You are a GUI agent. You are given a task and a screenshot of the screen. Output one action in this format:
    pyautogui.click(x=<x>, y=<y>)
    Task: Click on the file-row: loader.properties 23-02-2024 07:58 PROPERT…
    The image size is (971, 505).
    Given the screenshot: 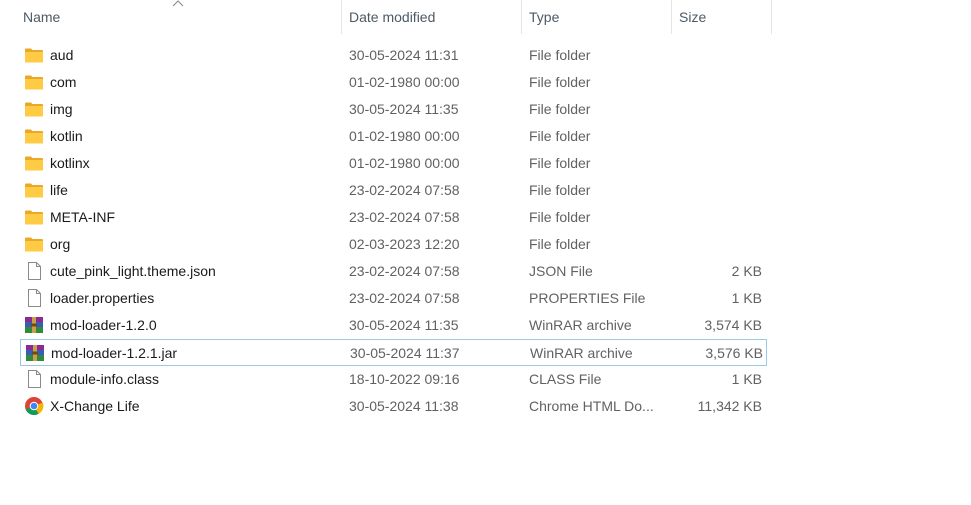 What is the action you would take?
    pyautogui.click(x=386, y=298)
    